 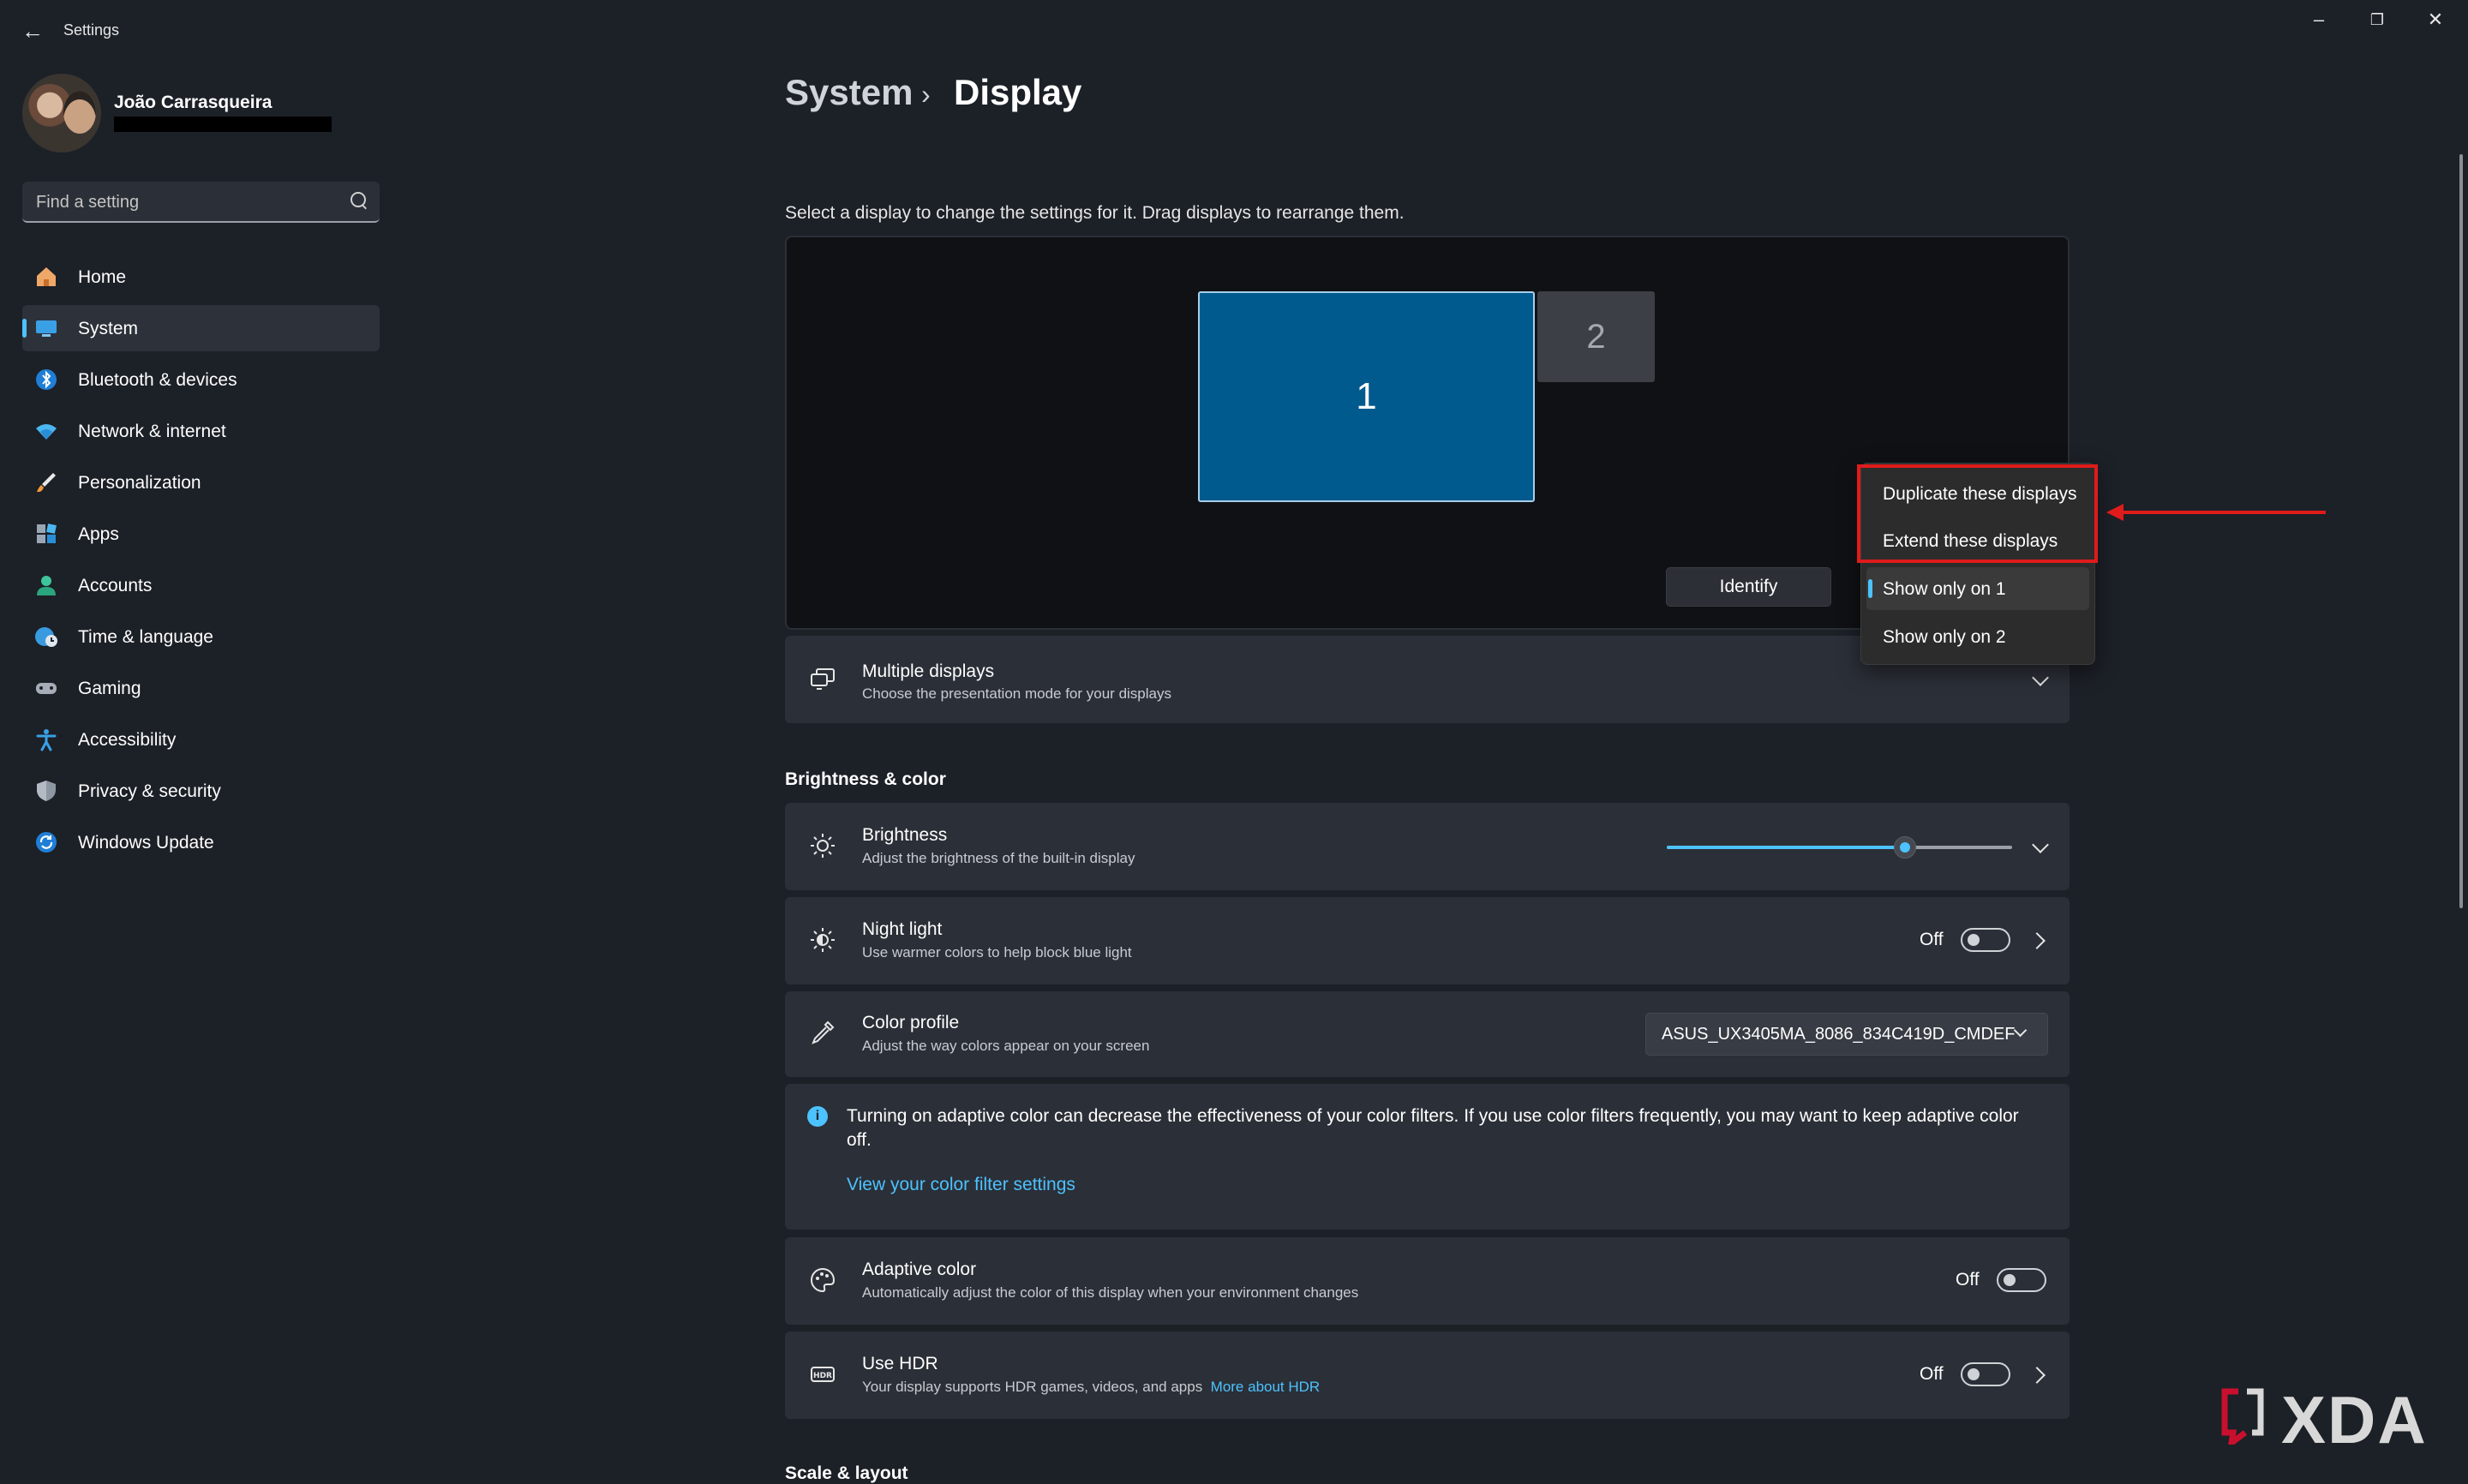 What do you see at coordinates (47, 534) in the screenshot?
I see `apps-icon` at bounding box center [47, 534].